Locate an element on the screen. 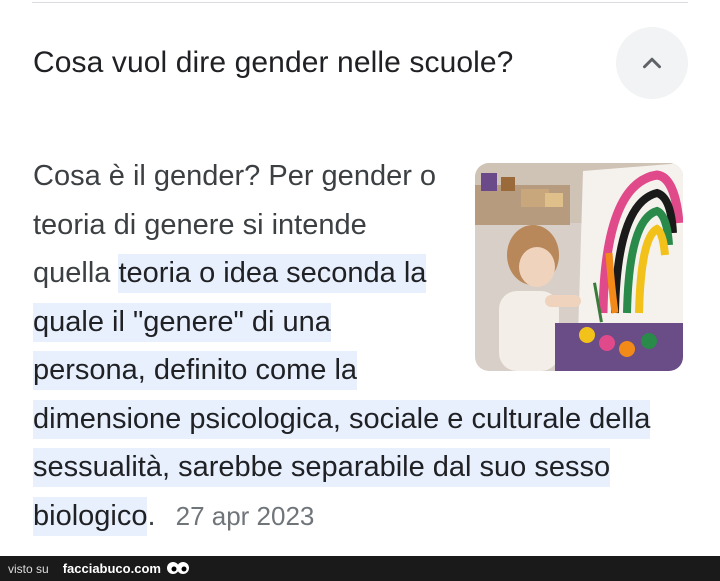 This screenshot has height=581, width=720. answer-thumbnail is located at coordinates (579, 267).